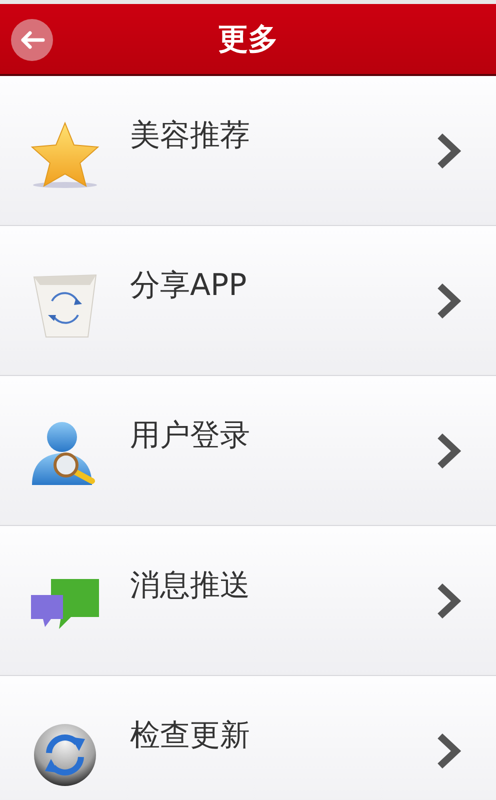 This screenshot has width=496, height=800. I want to click on page-title: 更多, so click(248, 39).